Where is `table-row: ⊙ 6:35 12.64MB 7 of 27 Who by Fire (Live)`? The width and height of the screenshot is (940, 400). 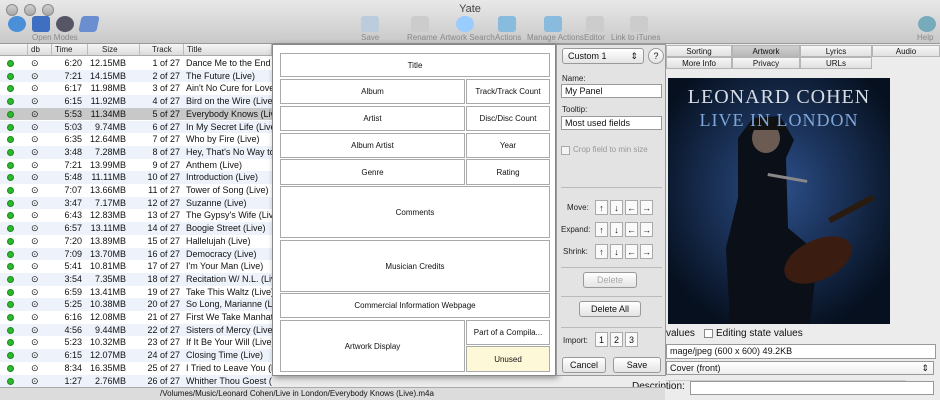 table-row: ⊙ 6:35 12.64MB 7 of 27 Who by Fire (Live) is located at coordinates (136, 139).